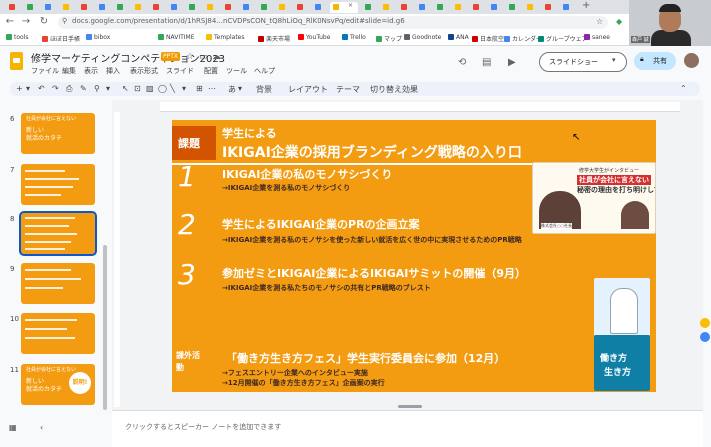 The width and height of the screenshot is (711, 447). I want to click on move-folder-icon: ▭, so click(203, 57).